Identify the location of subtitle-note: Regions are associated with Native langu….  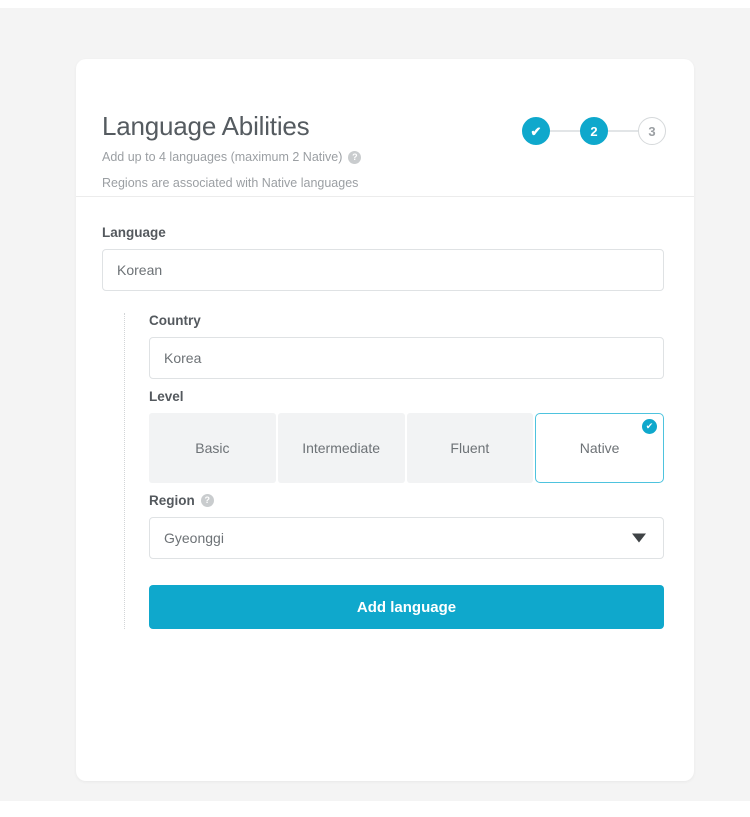
(230, 183).